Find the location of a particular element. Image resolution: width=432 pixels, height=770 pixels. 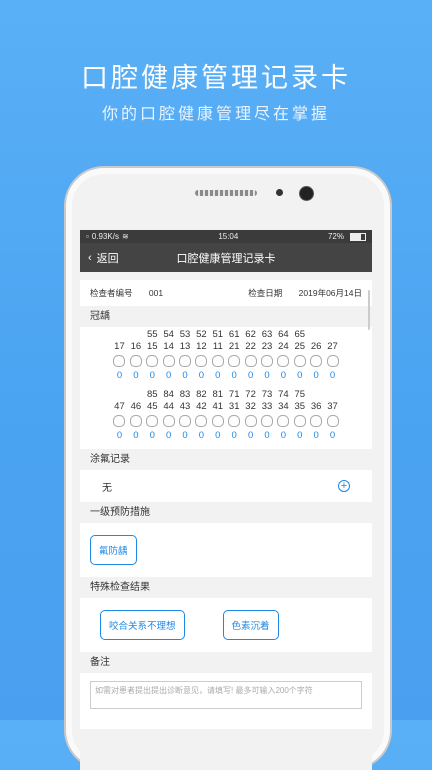

scrollbar is located at coordinates (369, 310).